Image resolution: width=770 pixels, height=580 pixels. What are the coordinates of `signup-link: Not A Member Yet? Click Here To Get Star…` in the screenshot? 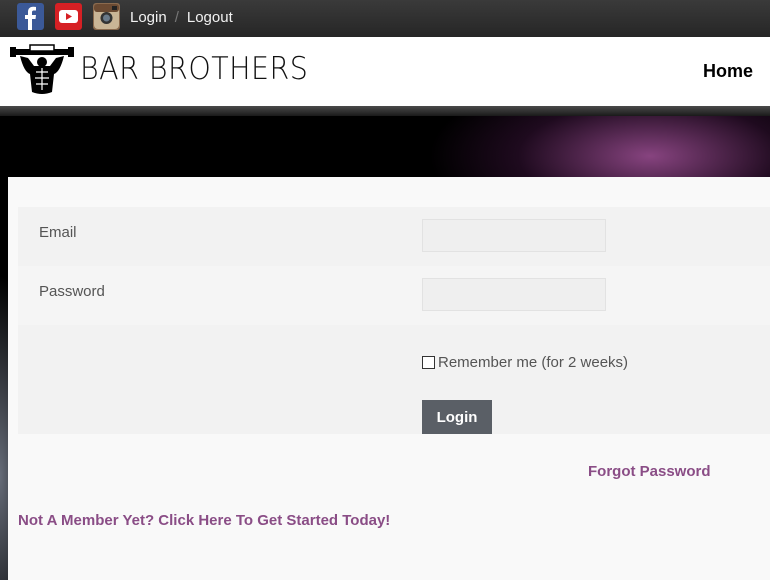 It's located at (204, 520).